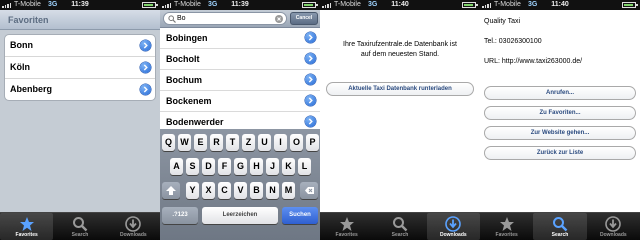 The width and height of the screenshot is (640, 240). What do you see at coordinates (312, 142) in the screenshot?
I see `key: P` at bounding box center [312, 142].